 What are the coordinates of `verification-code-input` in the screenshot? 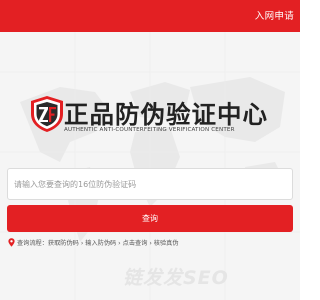 It's located at (150, 184).